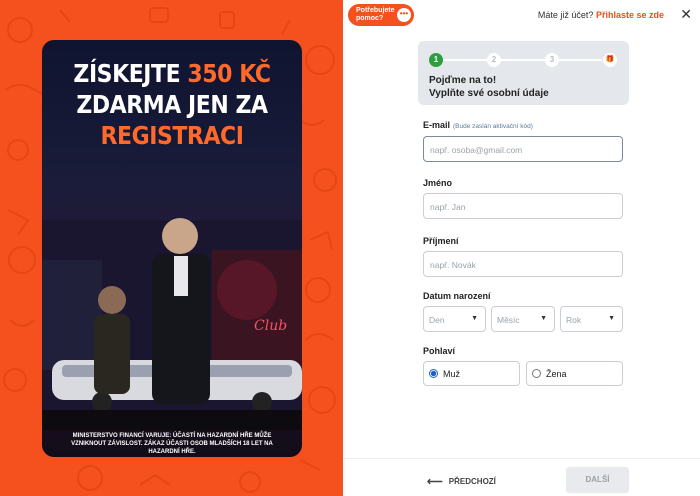 Image resolution: width=700 pixels, height=496 pixels. What do you see at coordinates (472, 481) in the screenshot?
I see `previous-button-label: PŘEDCHOZÍ` at bounding box center [472, 481].